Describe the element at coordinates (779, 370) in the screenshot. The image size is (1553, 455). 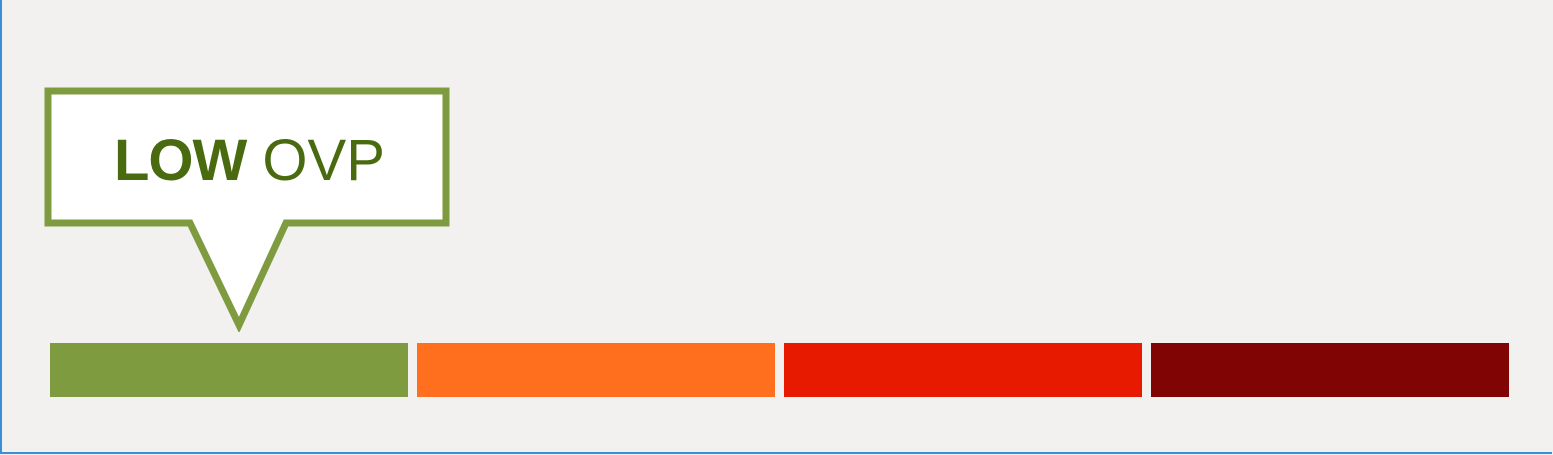
I see `level-scale` at that location.